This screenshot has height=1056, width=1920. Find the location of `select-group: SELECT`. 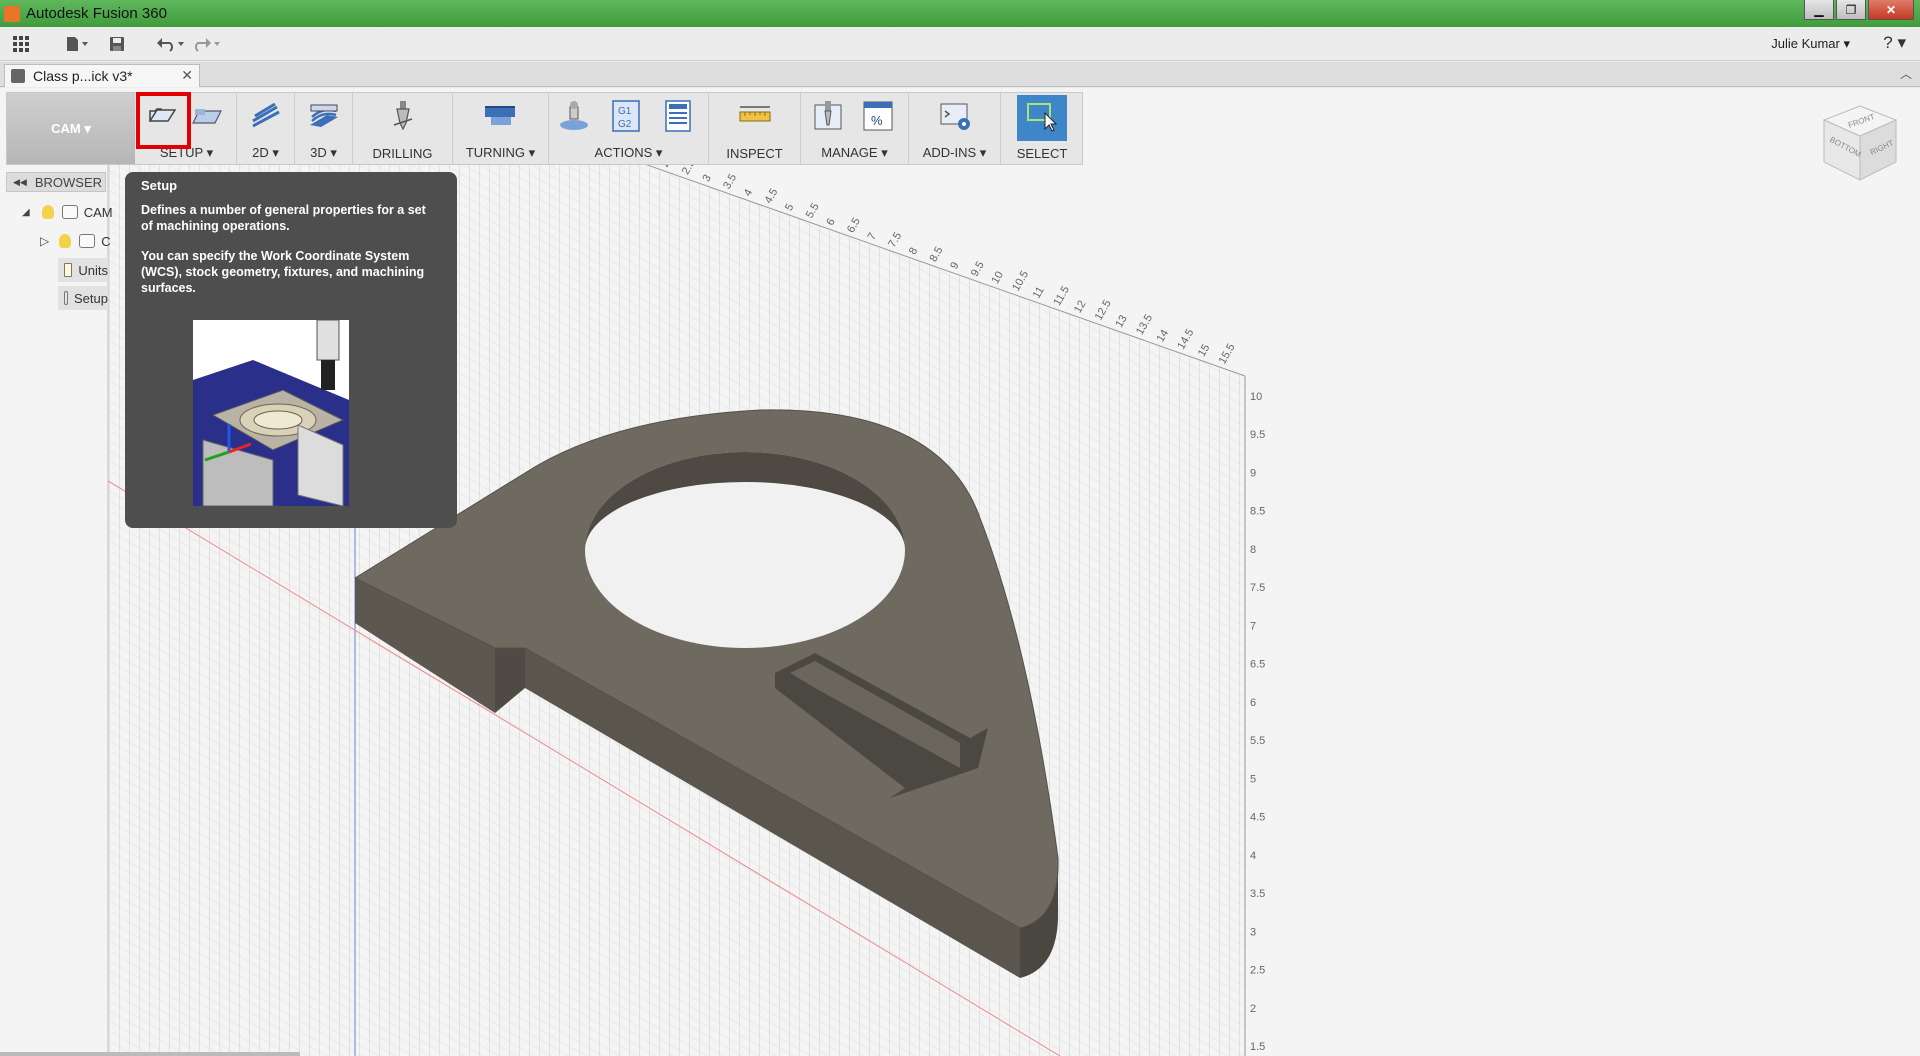

select-group: SELECT is located at coordinates (1042, 128).